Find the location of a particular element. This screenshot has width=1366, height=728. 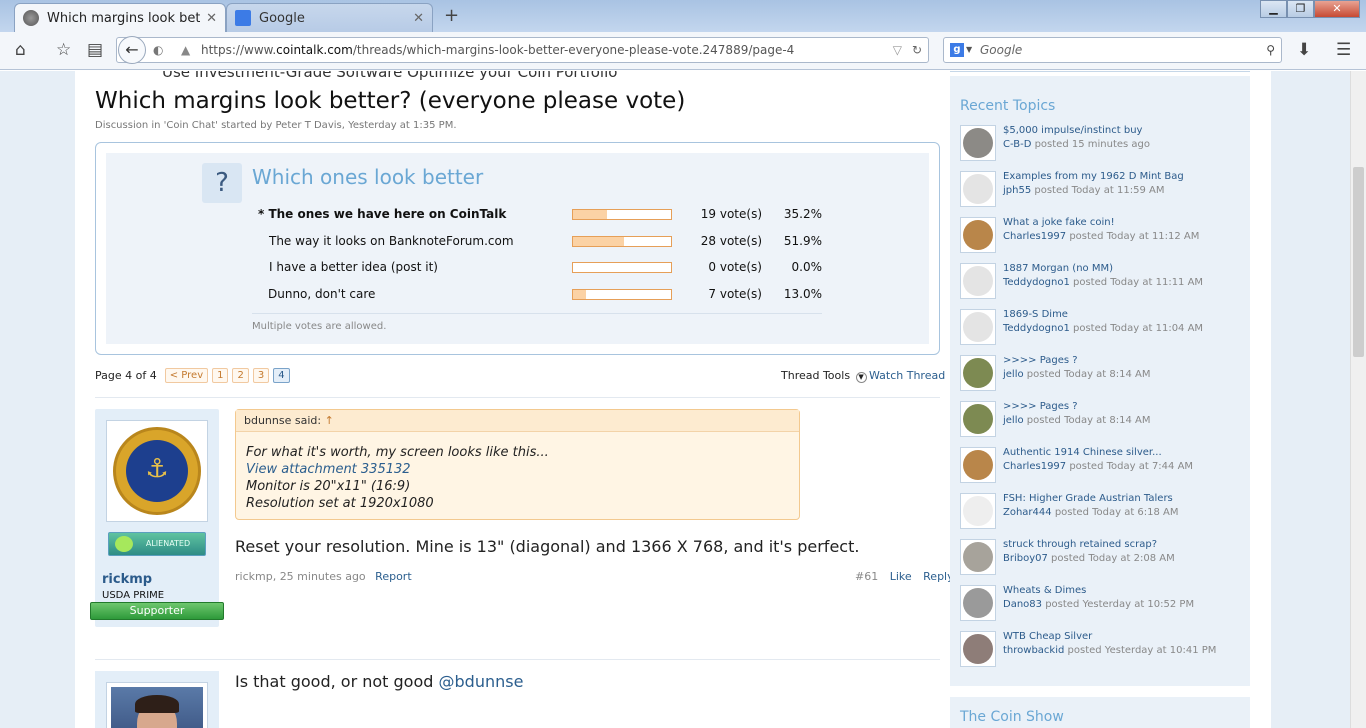

search-input: g ▼ Google ⚲ is located at coordinates (1112, 50).